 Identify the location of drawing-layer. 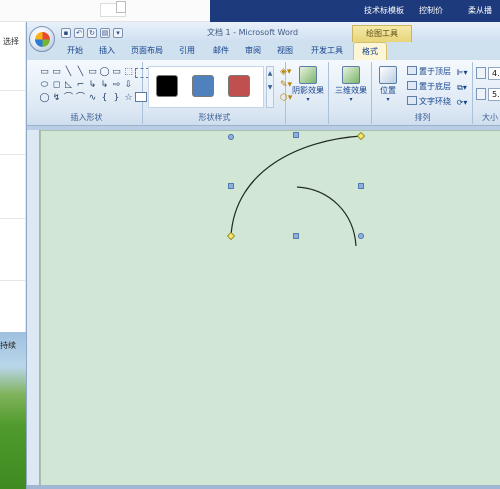
(296, 189).